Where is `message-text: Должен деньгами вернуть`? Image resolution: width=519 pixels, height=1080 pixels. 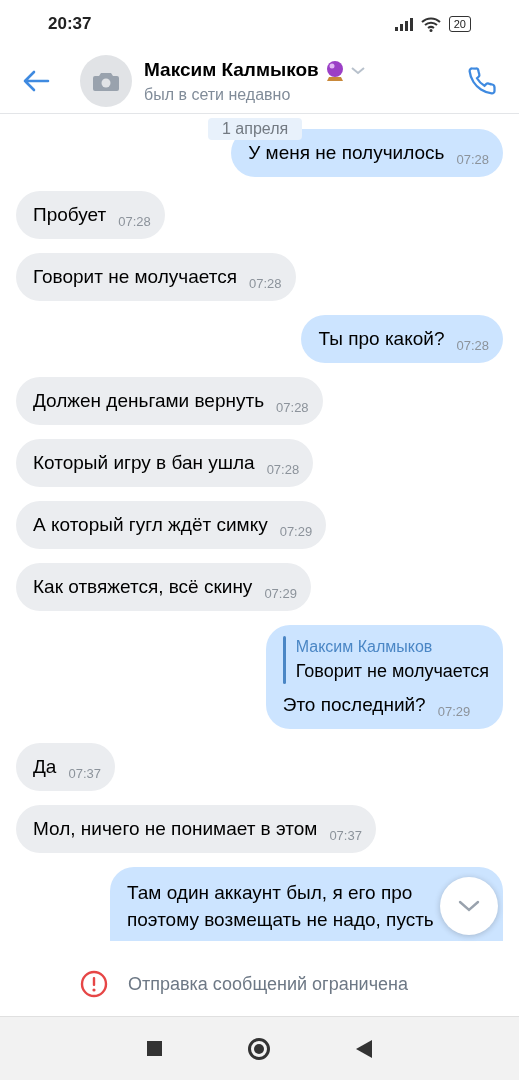 message-text: Должен деньгами вернуть is located at coordinates (149, 401).